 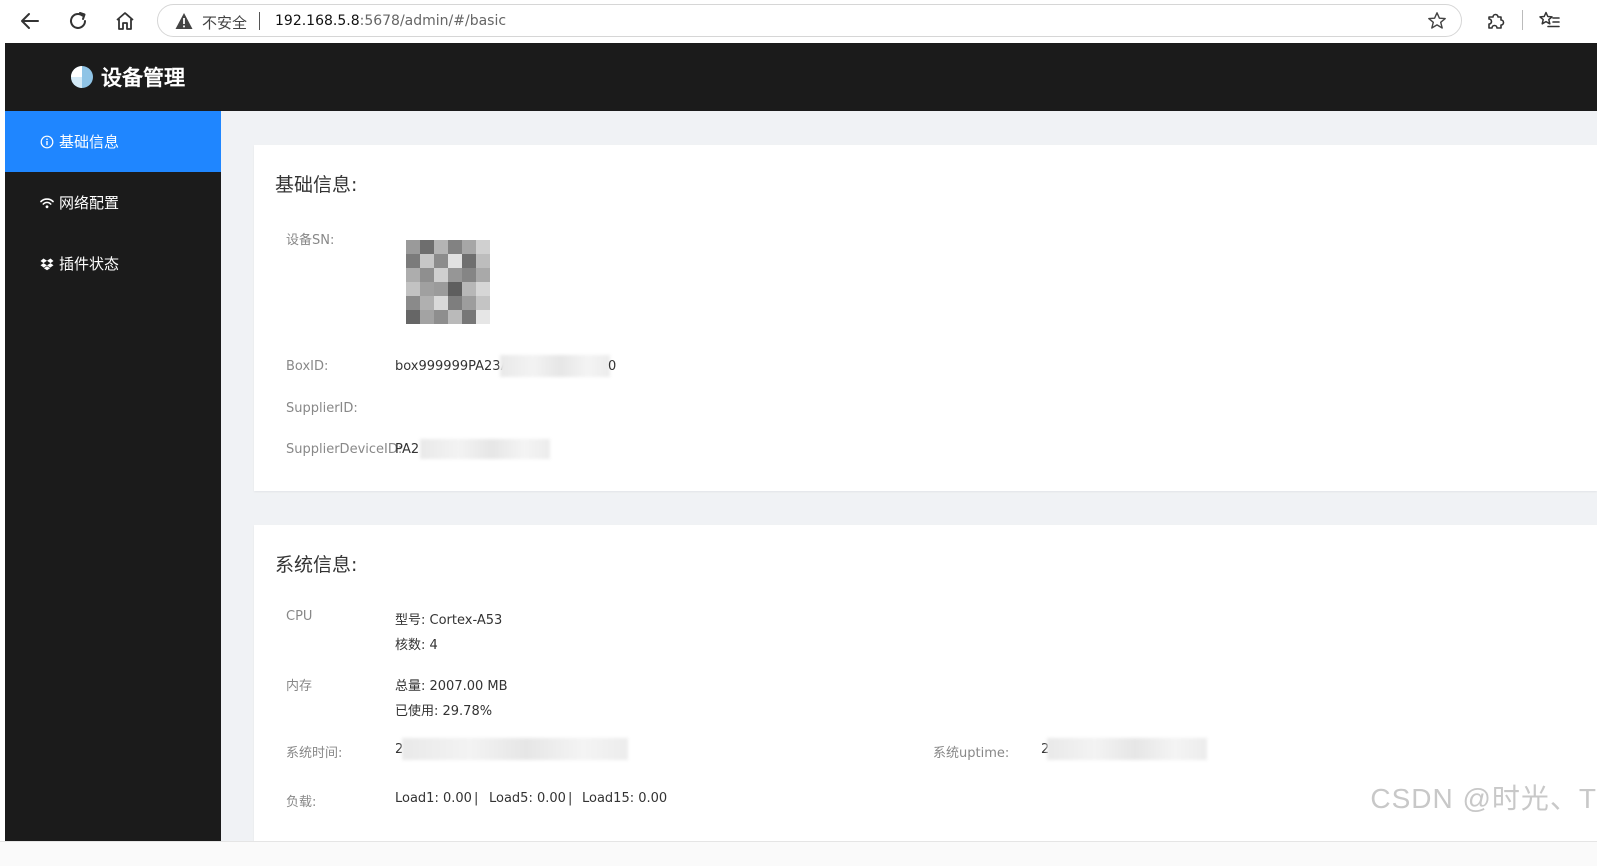 I want to click on warning-icon, so click(x=184, y=21).